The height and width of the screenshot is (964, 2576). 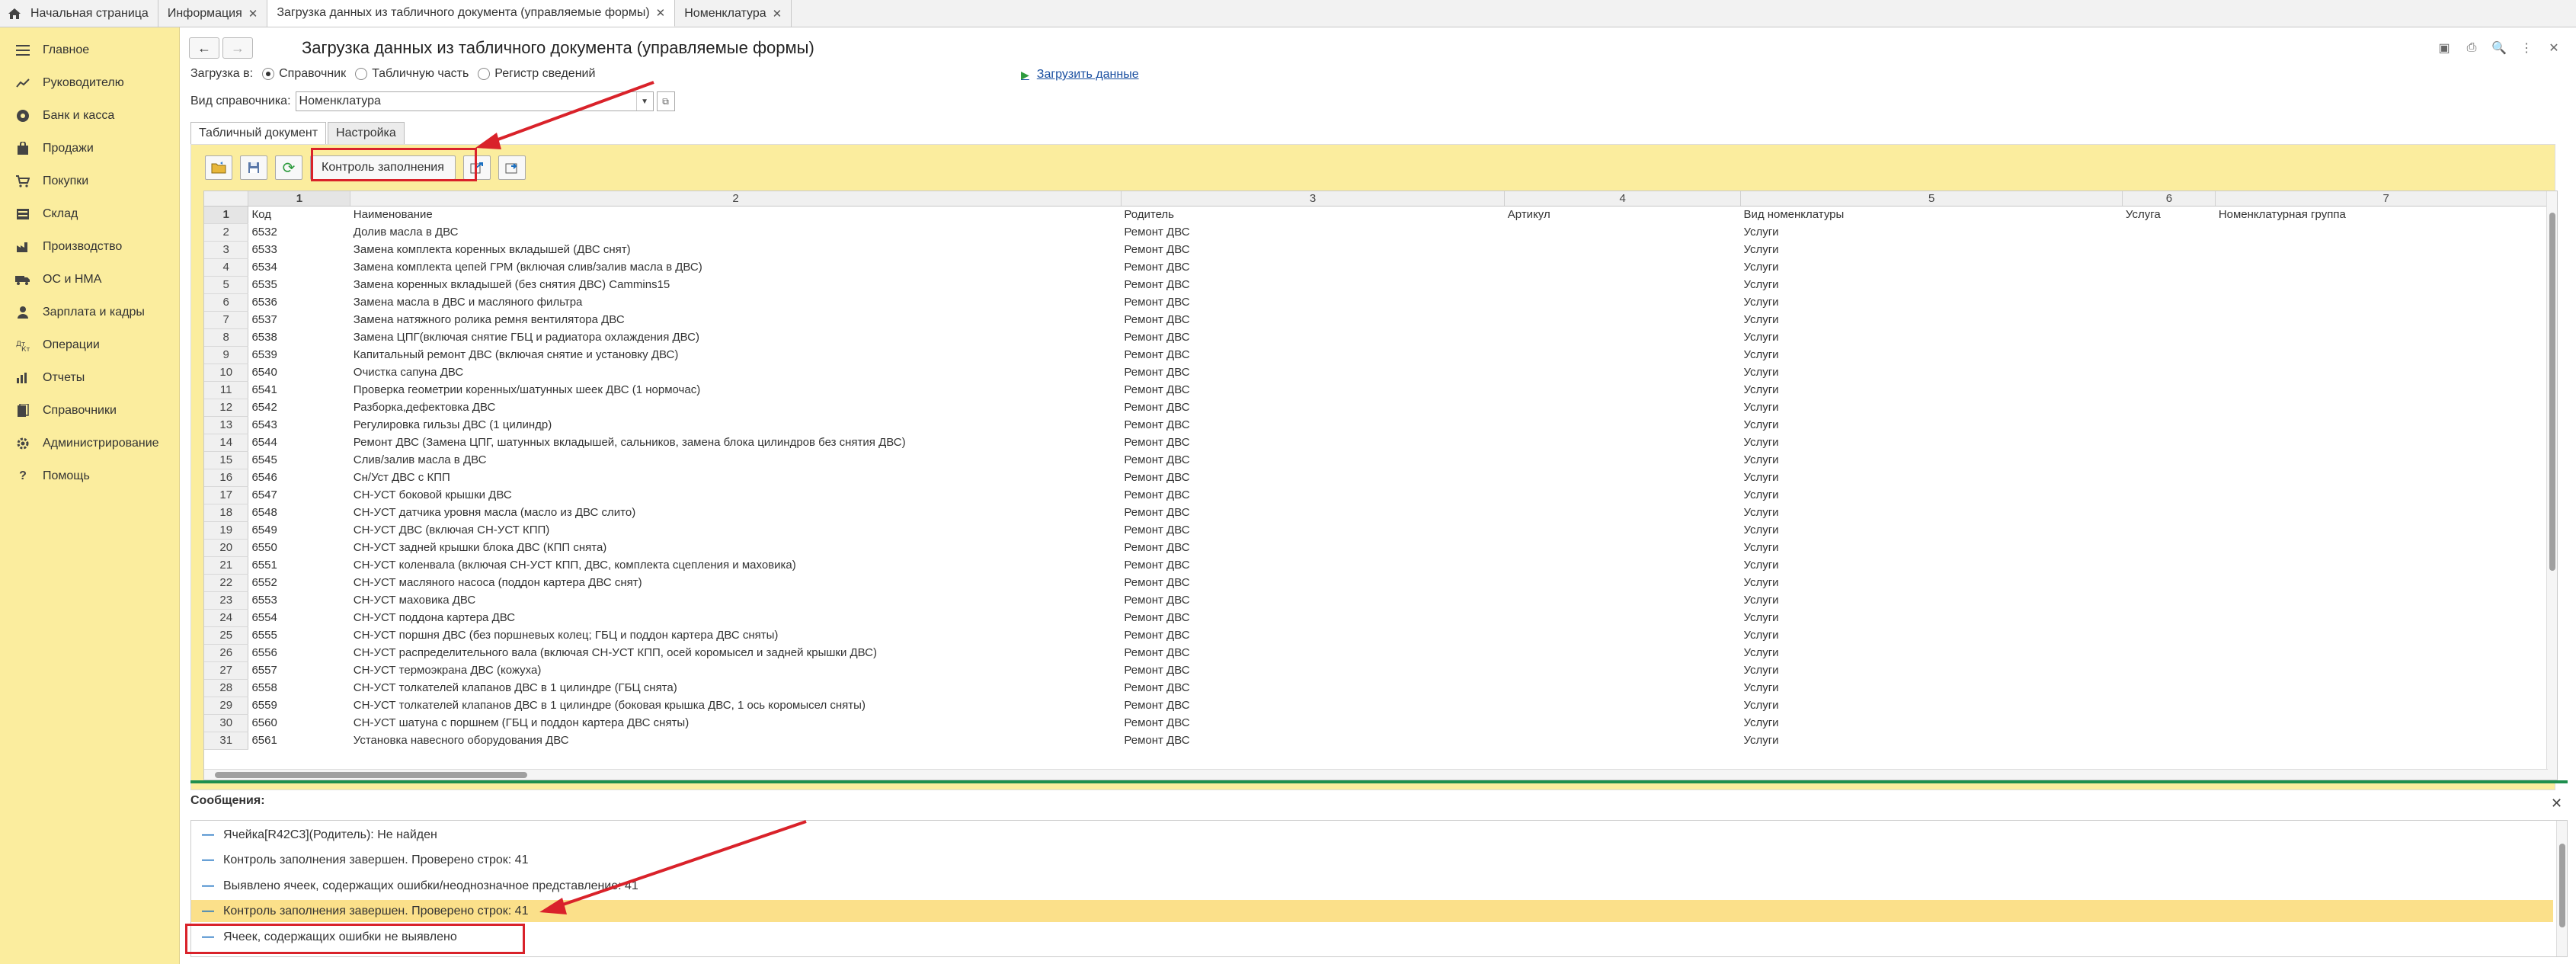 What do you see at coordinates (226, 355) in the screenshot?
I see `row-number-header: 9` at bounding box center [226, 355].